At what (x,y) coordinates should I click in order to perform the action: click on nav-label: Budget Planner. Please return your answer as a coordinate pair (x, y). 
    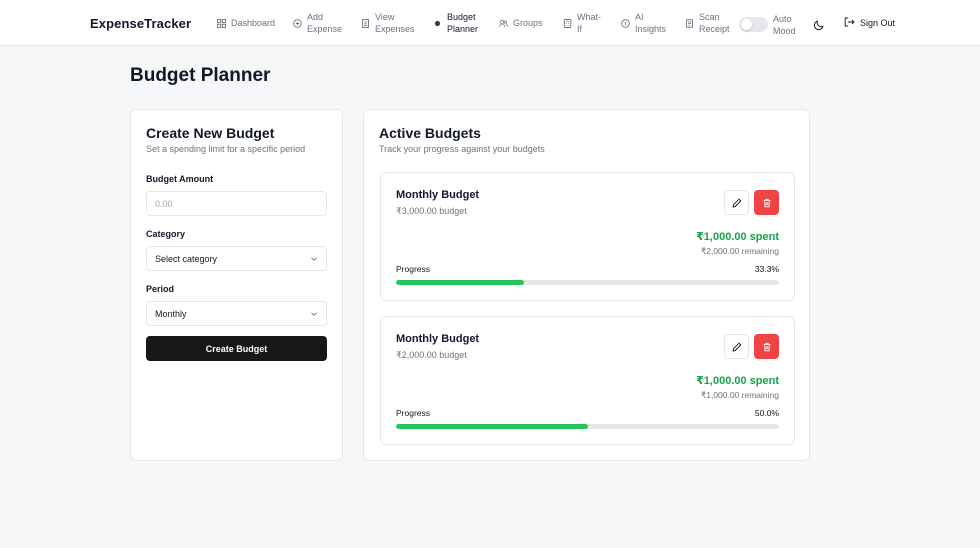
    Looking at the image, I should click on (463, 23).